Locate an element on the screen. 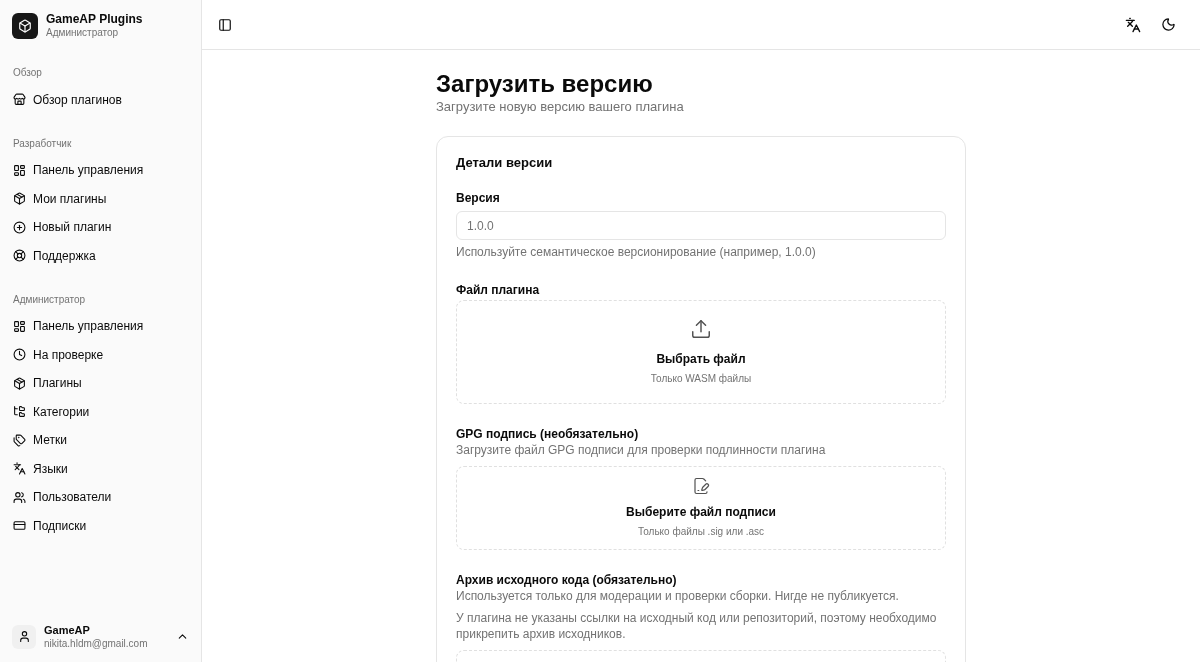  user-name: GameAP is located at coordinates (67, 630).